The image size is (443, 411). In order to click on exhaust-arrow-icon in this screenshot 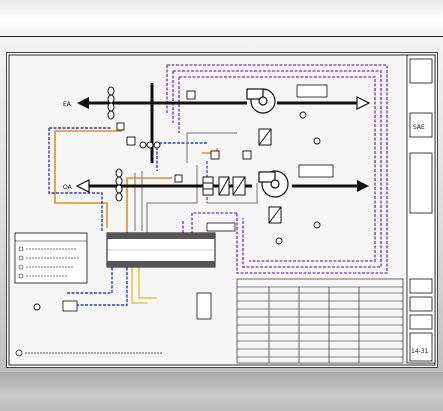, I will do `click(83, 103)`.